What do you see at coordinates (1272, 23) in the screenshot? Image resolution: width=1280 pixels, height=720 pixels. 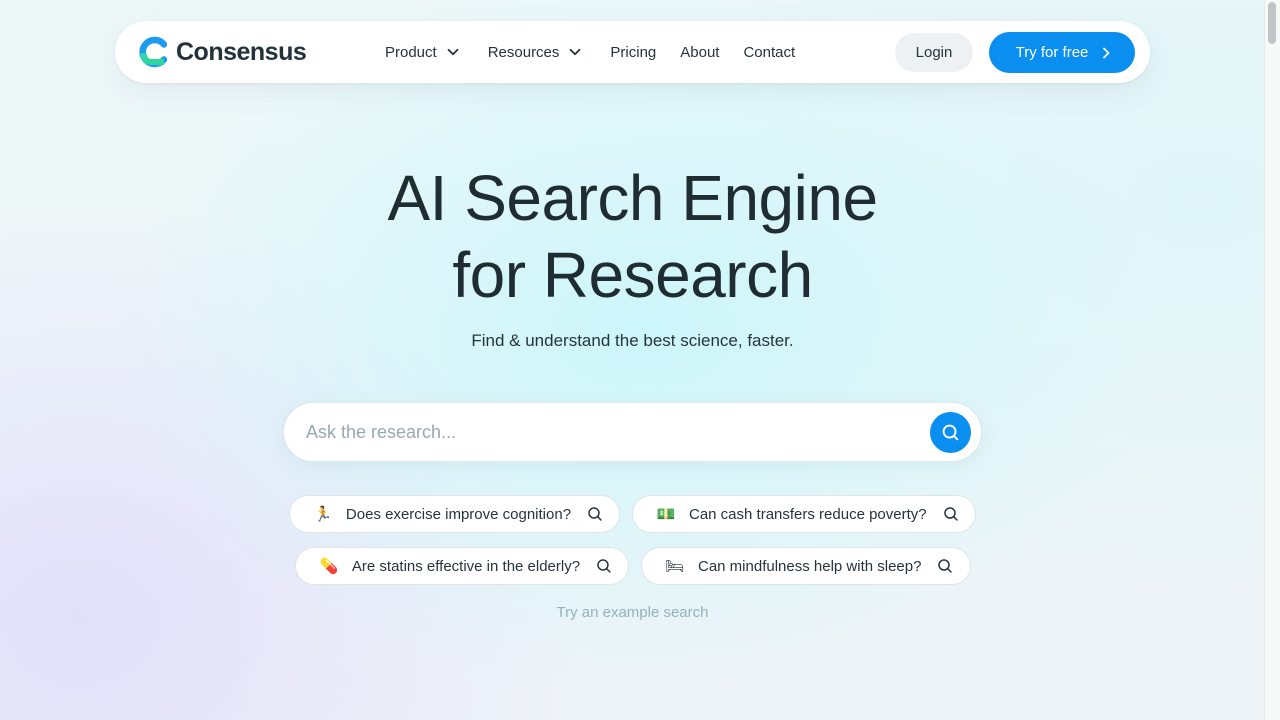 I see `scrollbar-thumb` at bounding box center [1272, 23].